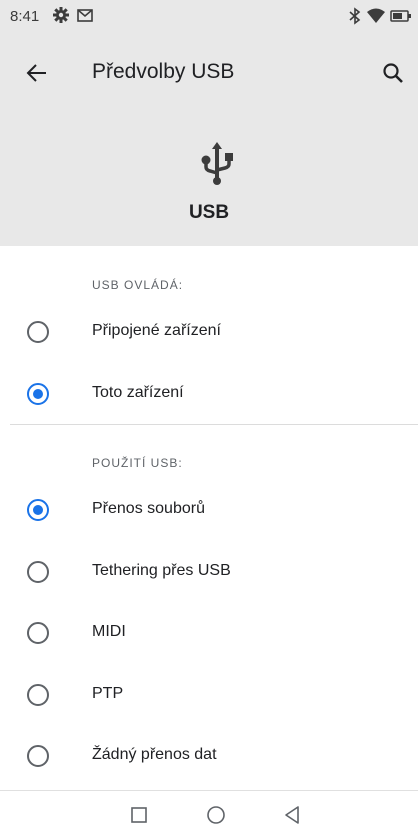  I want to click on option-label: Připojené zařízení, so click(156, 330).